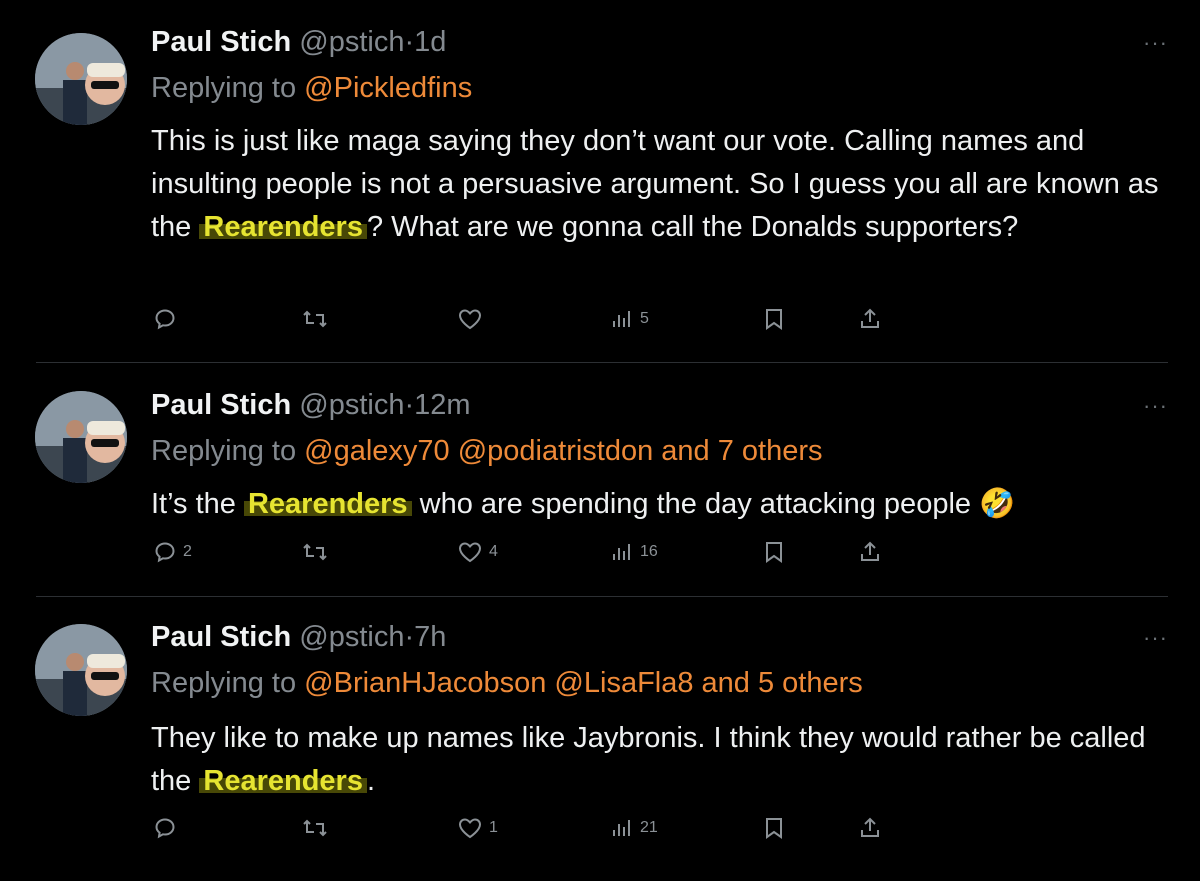 This screenshot has height=881, width=1200. I want to click on reply-count: 2, so click(187, 551).